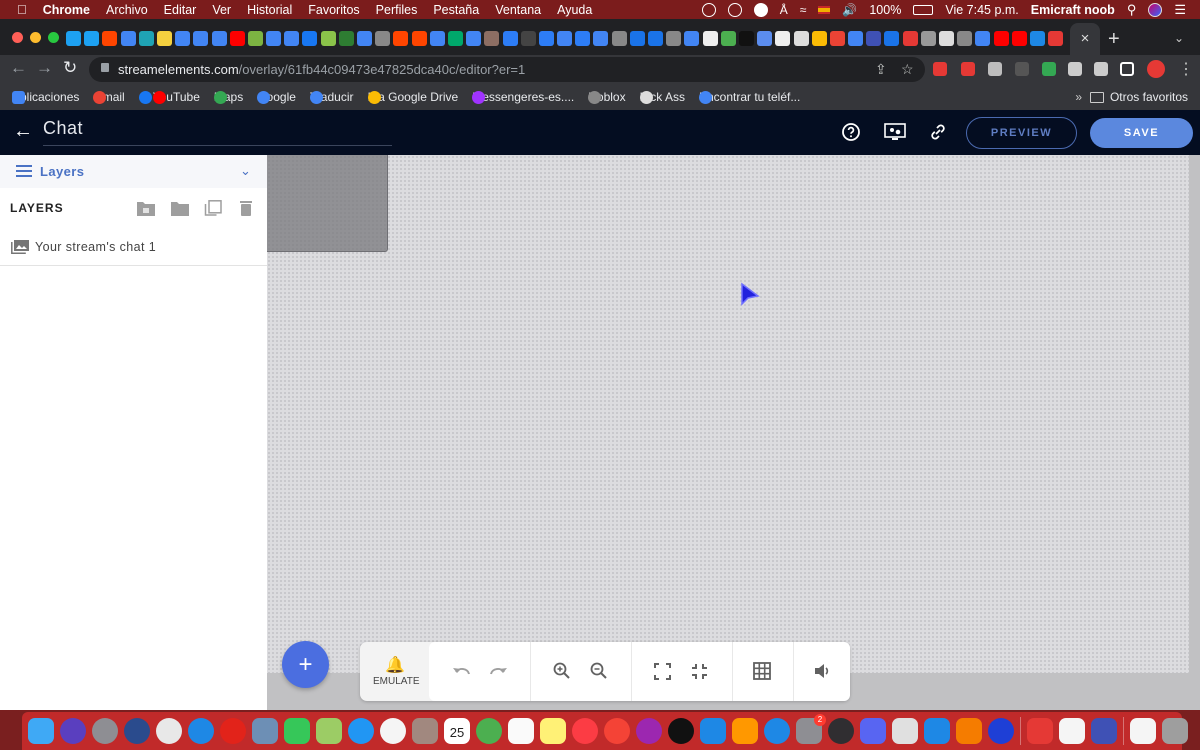 The image size is (1200, 750). I want to click on download-icon, so click(1022, 69).